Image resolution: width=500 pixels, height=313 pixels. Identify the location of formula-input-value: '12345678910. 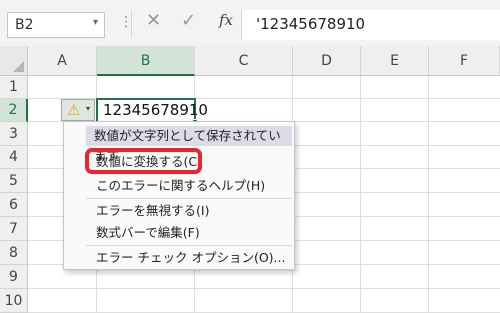
(311, 24).